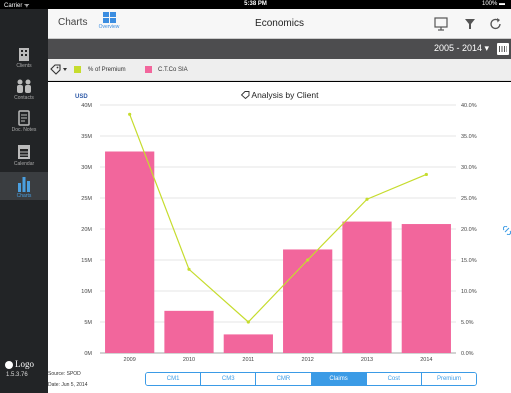 This screenshot has height=393, width=511. What do you see at coordinates (86, 168) in the screenshot?
I see `y-tick-label: 30M` at bounding box center [86, 168].